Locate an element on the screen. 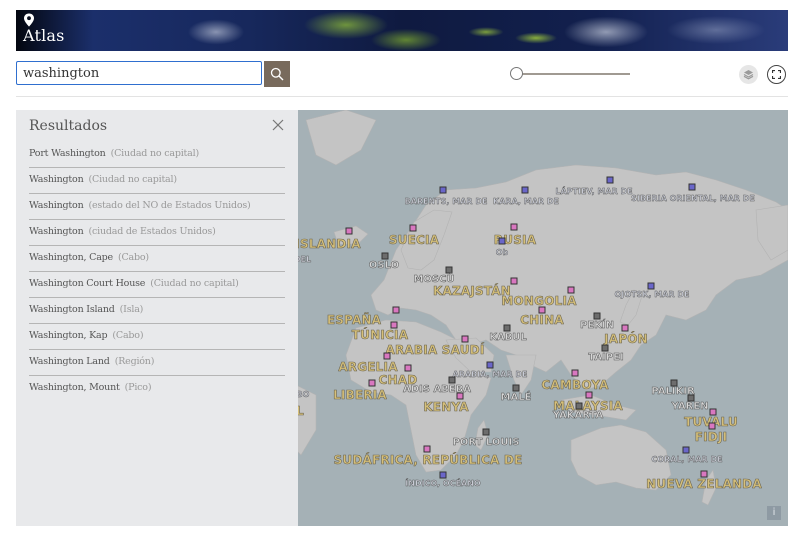 This screenshot has height=540, width=800. city-label: TAIPEI is located at coordinates (606, 358).